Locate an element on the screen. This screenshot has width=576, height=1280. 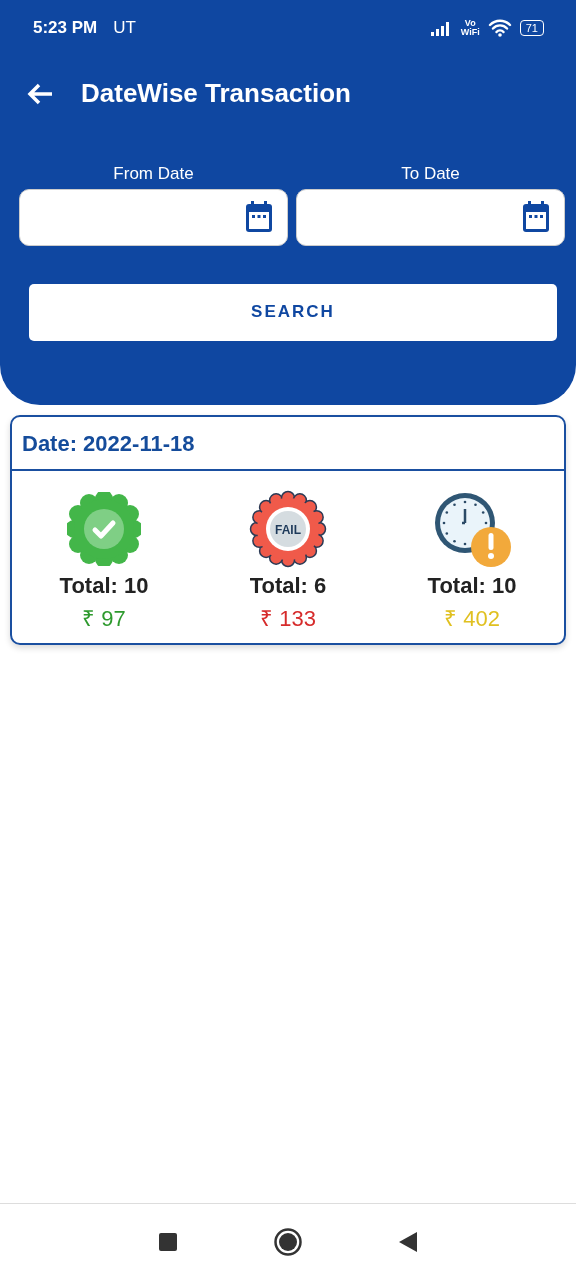
clock-warning-icon is located at coordinates (472, 529).